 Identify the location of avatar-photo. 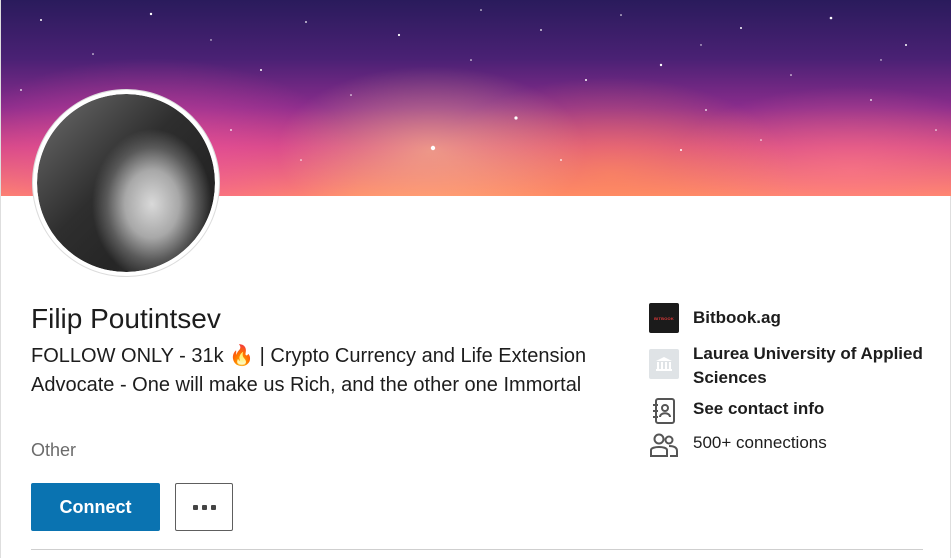
(126, 183).